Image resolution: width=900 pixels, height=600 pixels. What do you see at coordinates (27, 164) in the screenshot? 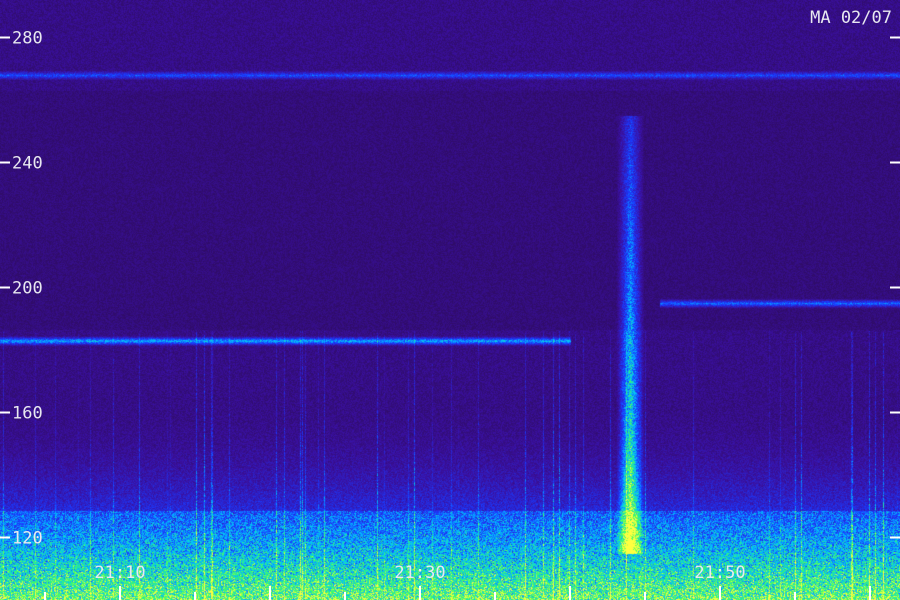
I see `y-tick-label: 240` at bounding box center [27, 164].